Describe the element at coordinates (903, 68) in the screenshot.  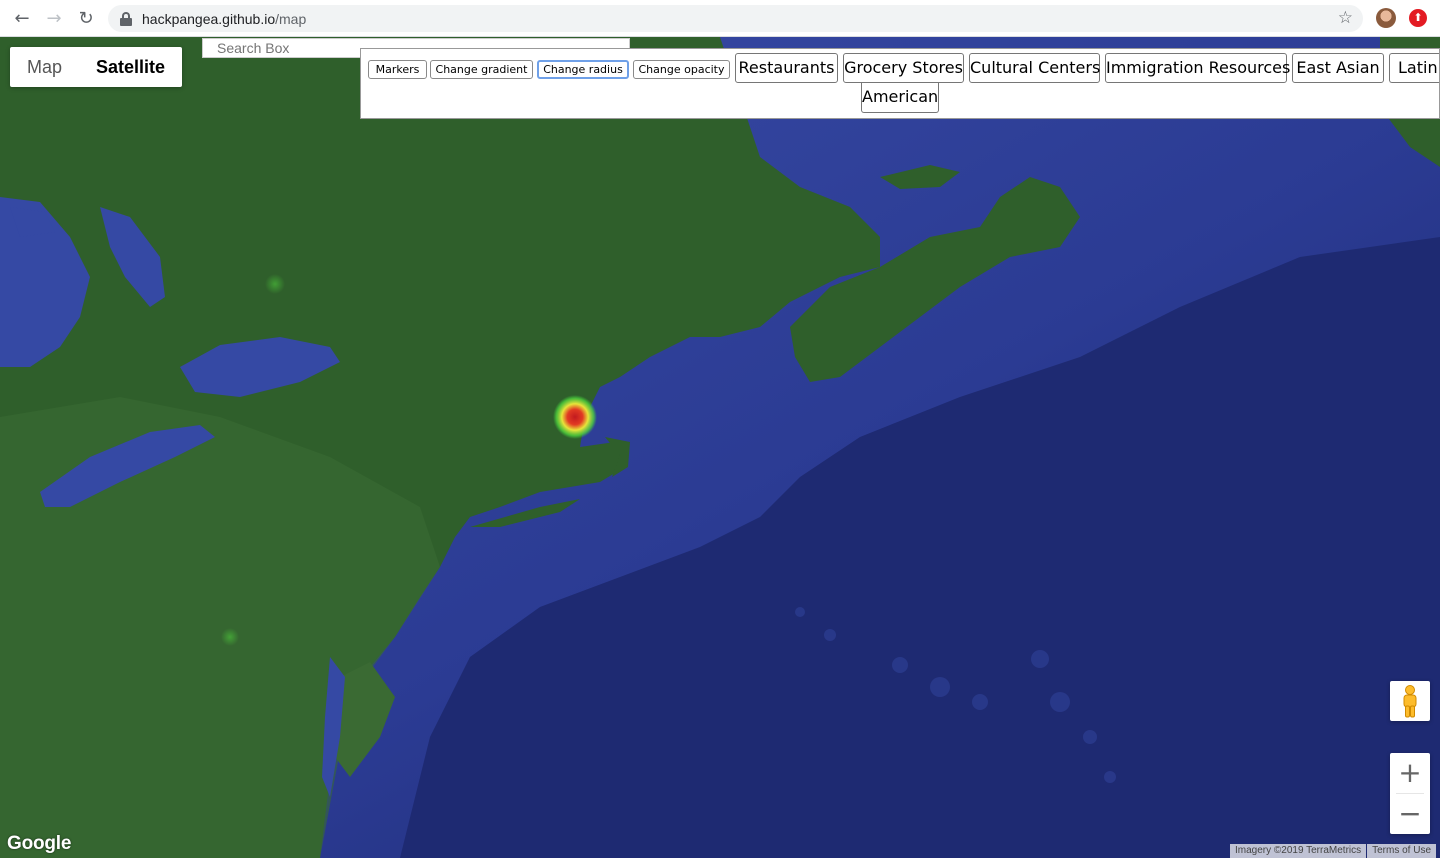
I see `grocery-stores-button: Grocery Stores` at that location.